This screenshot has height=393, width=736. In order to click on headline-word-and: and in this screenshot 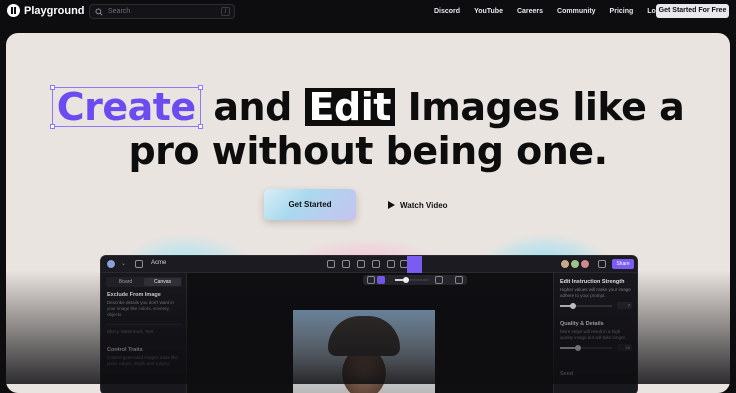, I will do `click(252, 107)`.